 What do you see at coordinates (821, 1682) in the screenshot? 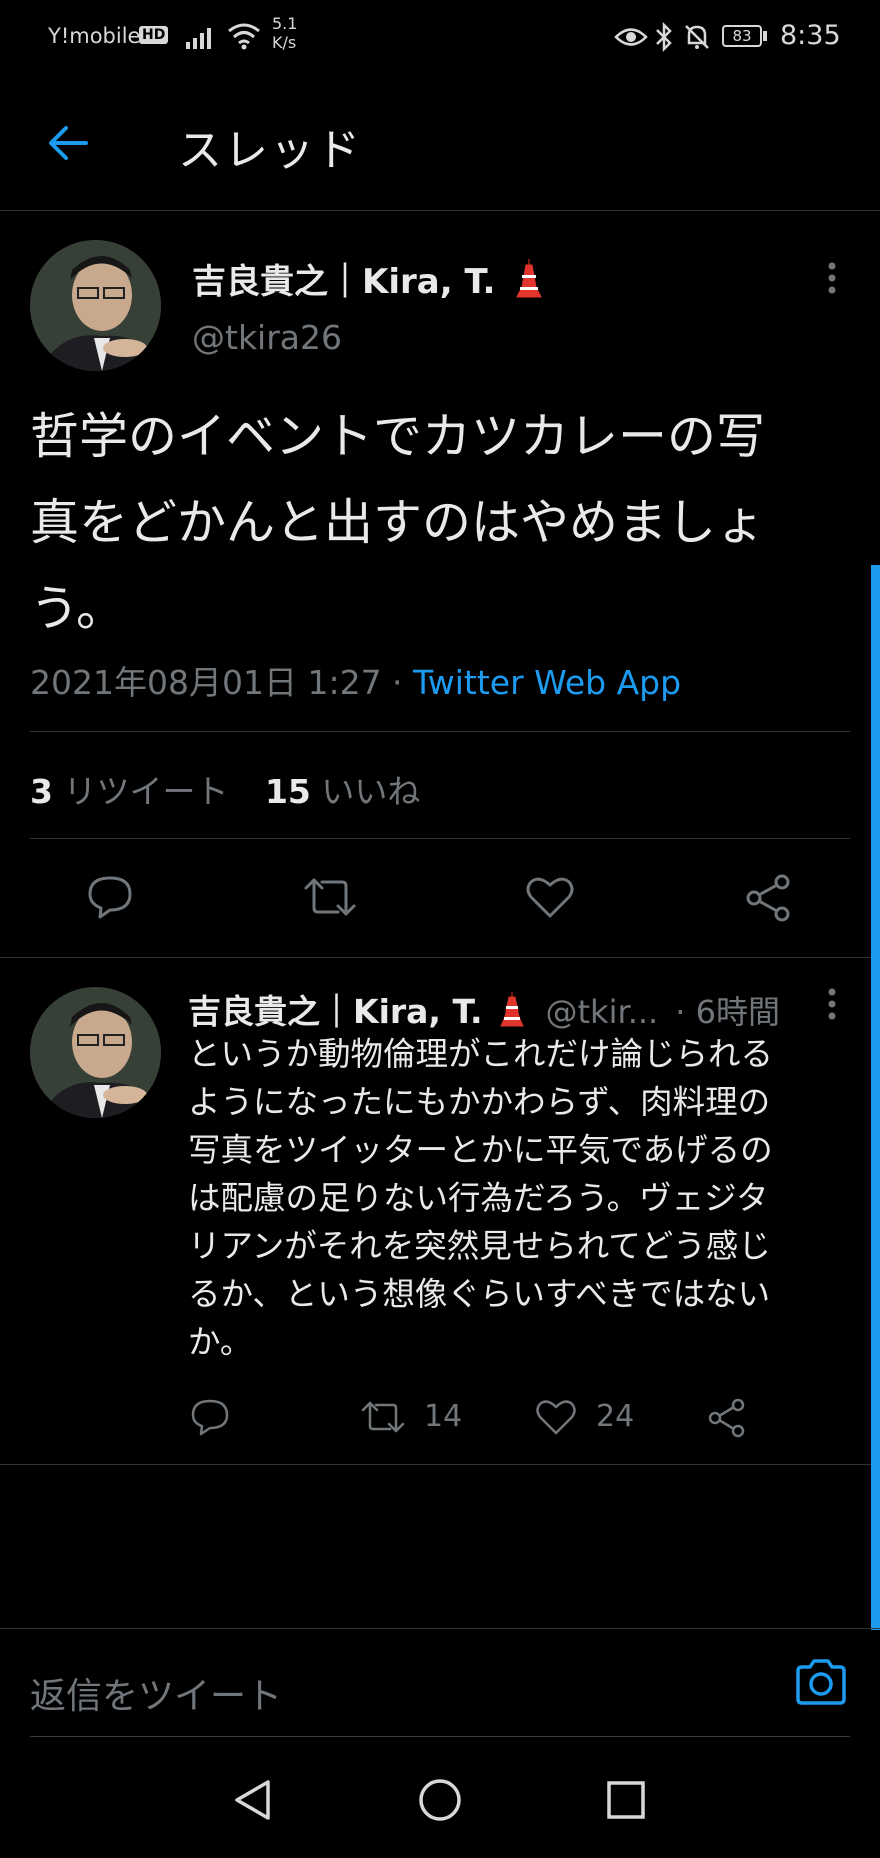
I see `camera-icon` at bounding box center [821, 1682].